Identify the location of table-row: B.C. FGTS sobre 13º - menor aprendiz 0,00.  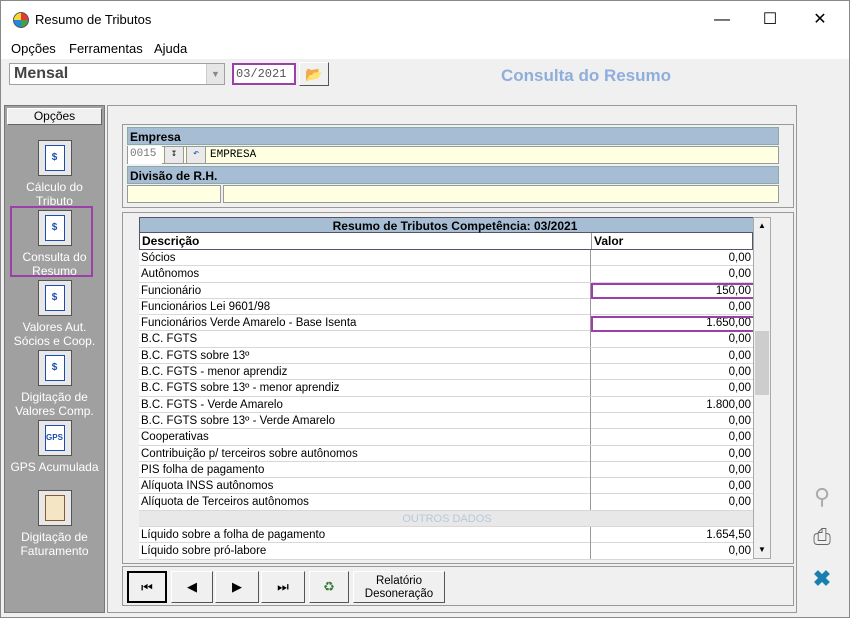
(446, 388).